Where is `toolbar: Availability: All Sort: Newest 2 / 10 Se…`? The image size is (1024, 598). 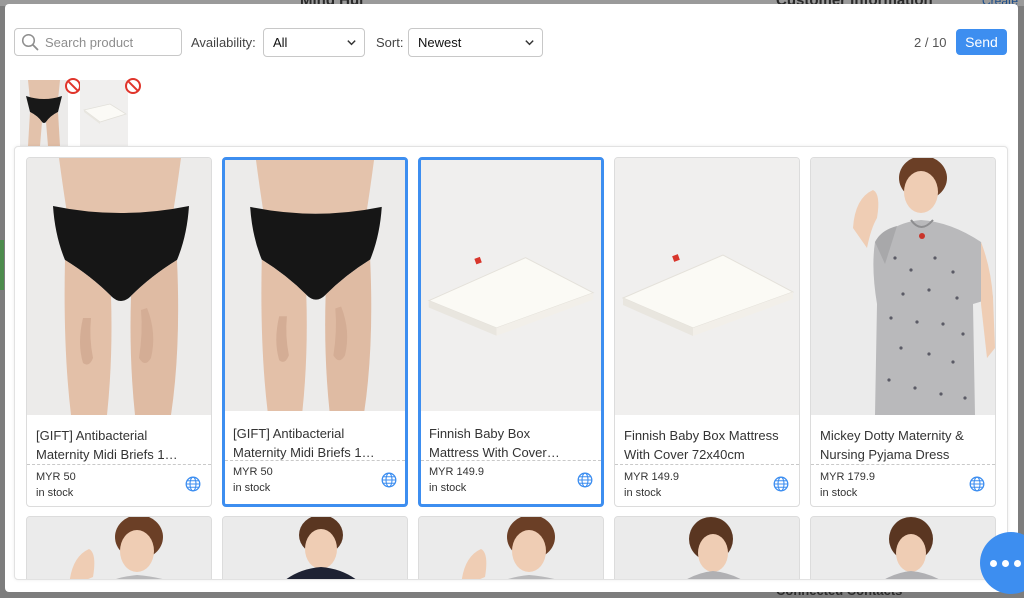
toolbar: Availability: All Sort: Newest 2 / 10 Se… is located at coordinates (511, 39).